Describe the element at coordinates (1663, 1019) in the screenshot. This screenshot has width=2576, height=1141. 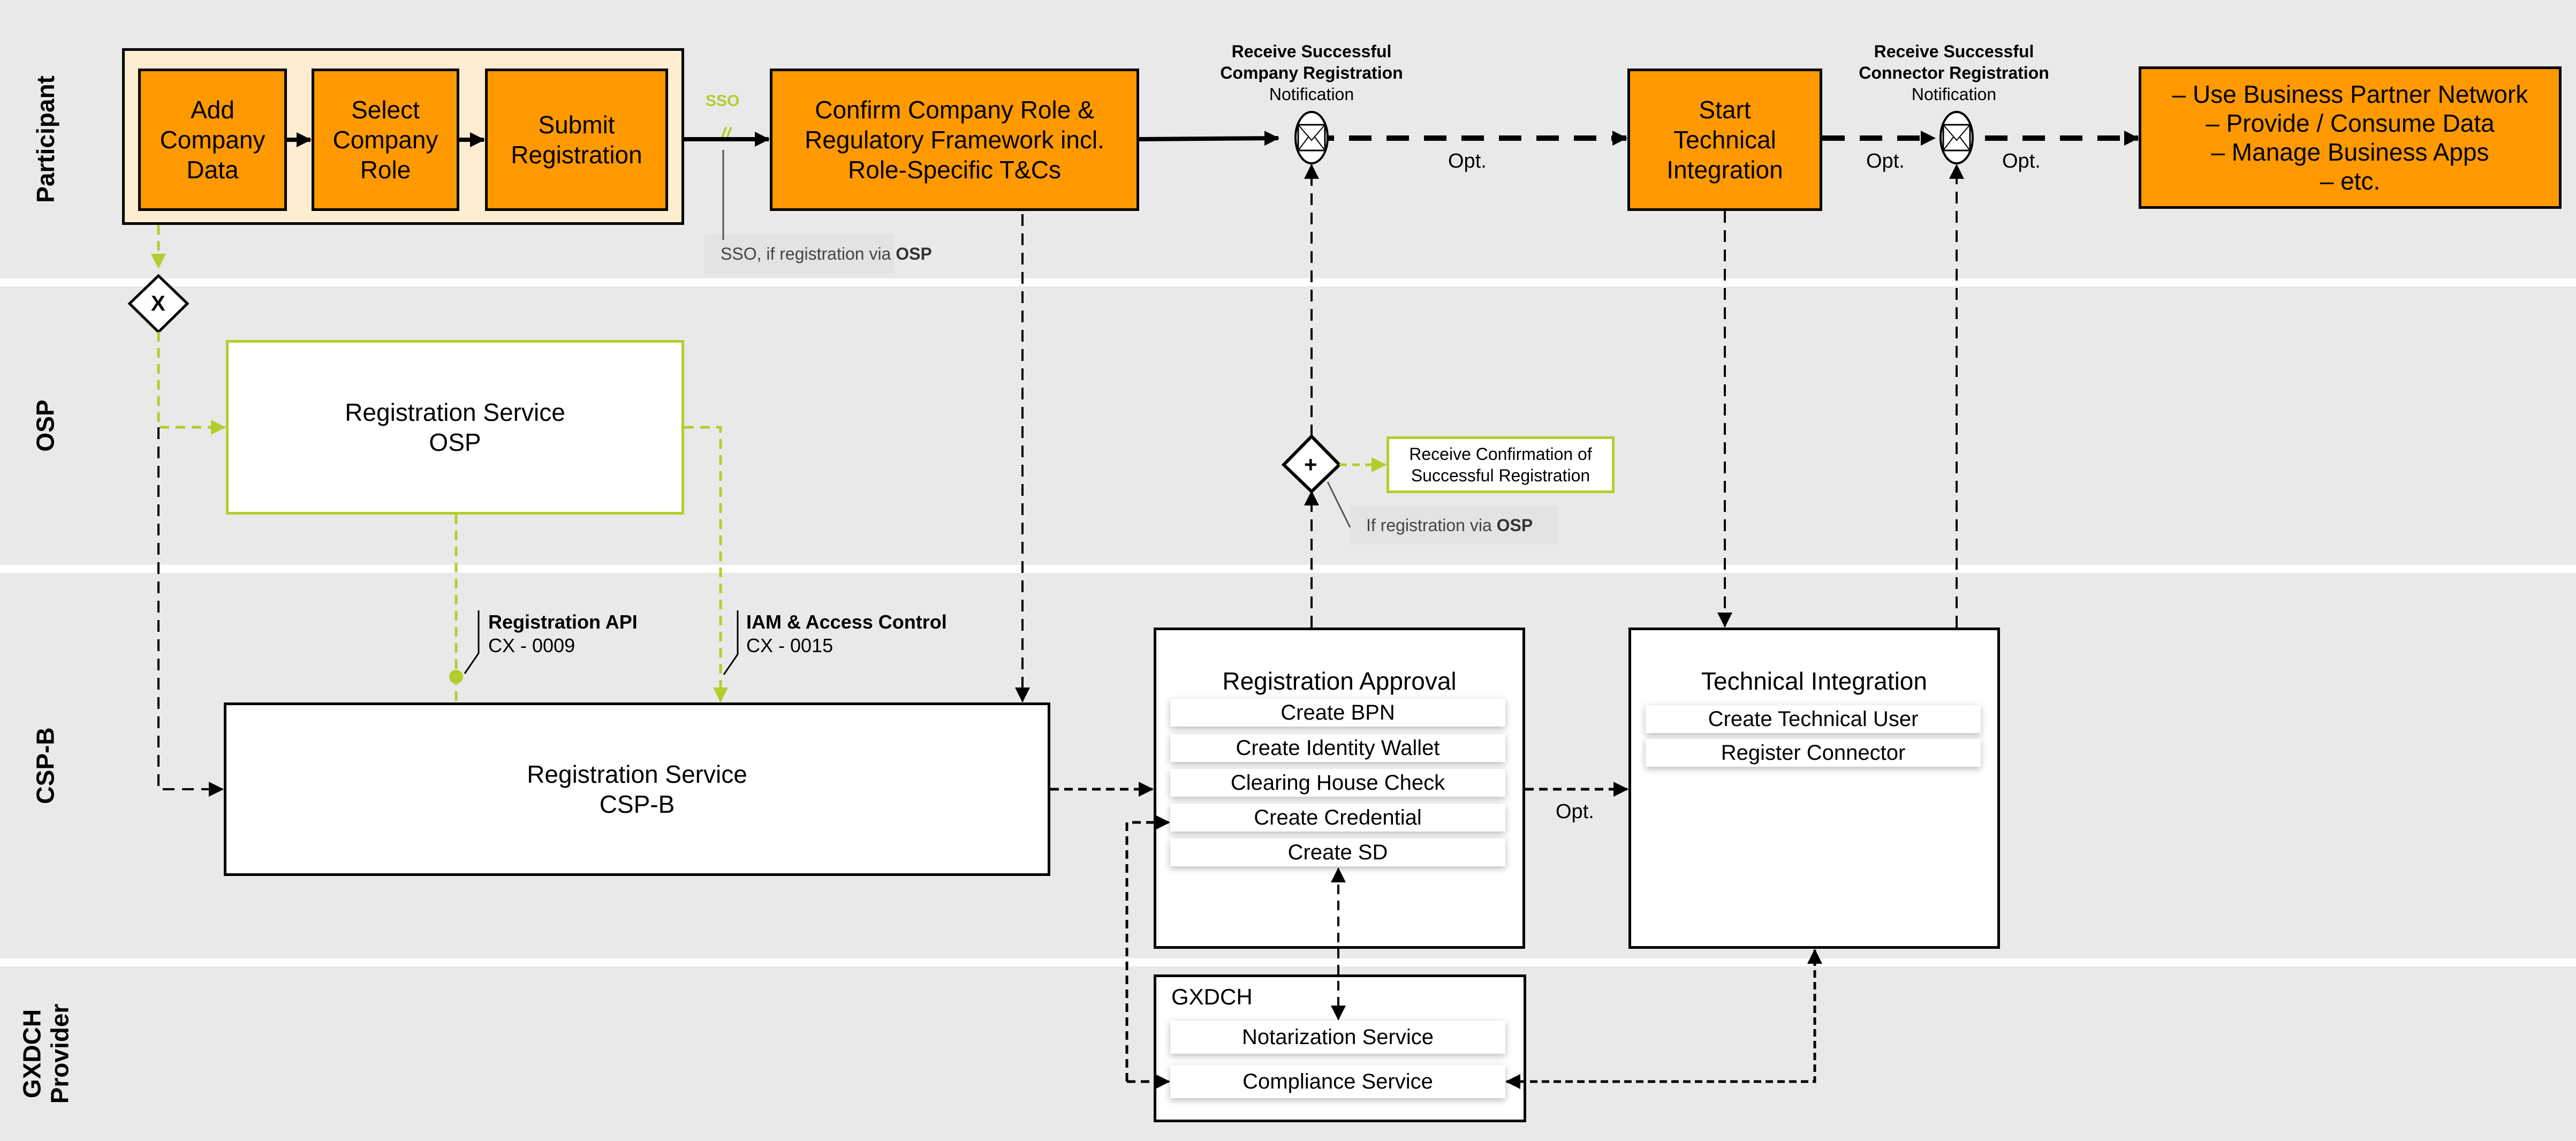
I see `arrow-compliance-technical` at that location.